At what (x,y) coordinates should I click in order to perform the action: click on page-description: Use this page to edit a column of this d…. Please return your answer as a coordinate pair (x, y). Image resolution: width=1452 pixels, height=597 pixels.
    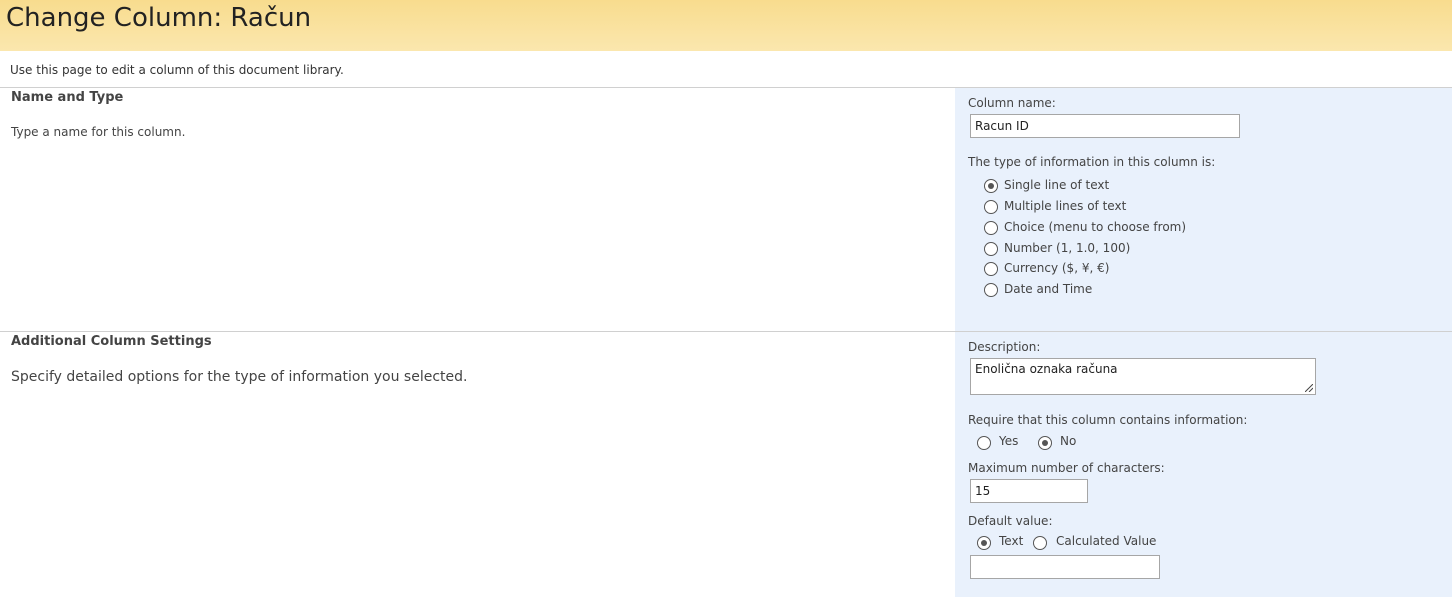
    Looking at the image, I should click on (177, 70).